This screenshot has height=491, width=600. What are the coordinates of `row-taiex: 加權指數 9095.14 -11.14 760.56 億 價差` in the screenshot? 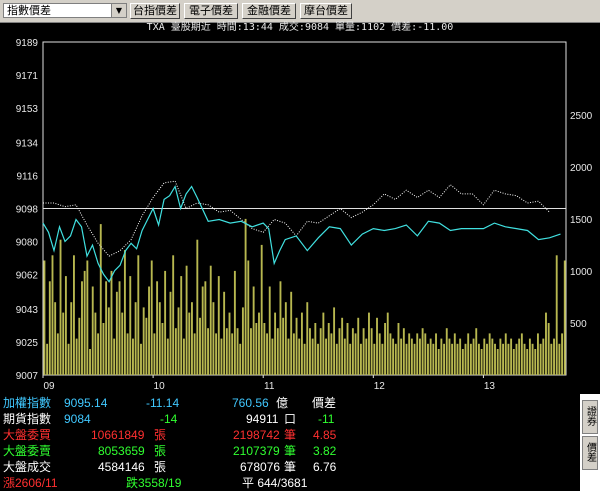 It's located at (290, 403).